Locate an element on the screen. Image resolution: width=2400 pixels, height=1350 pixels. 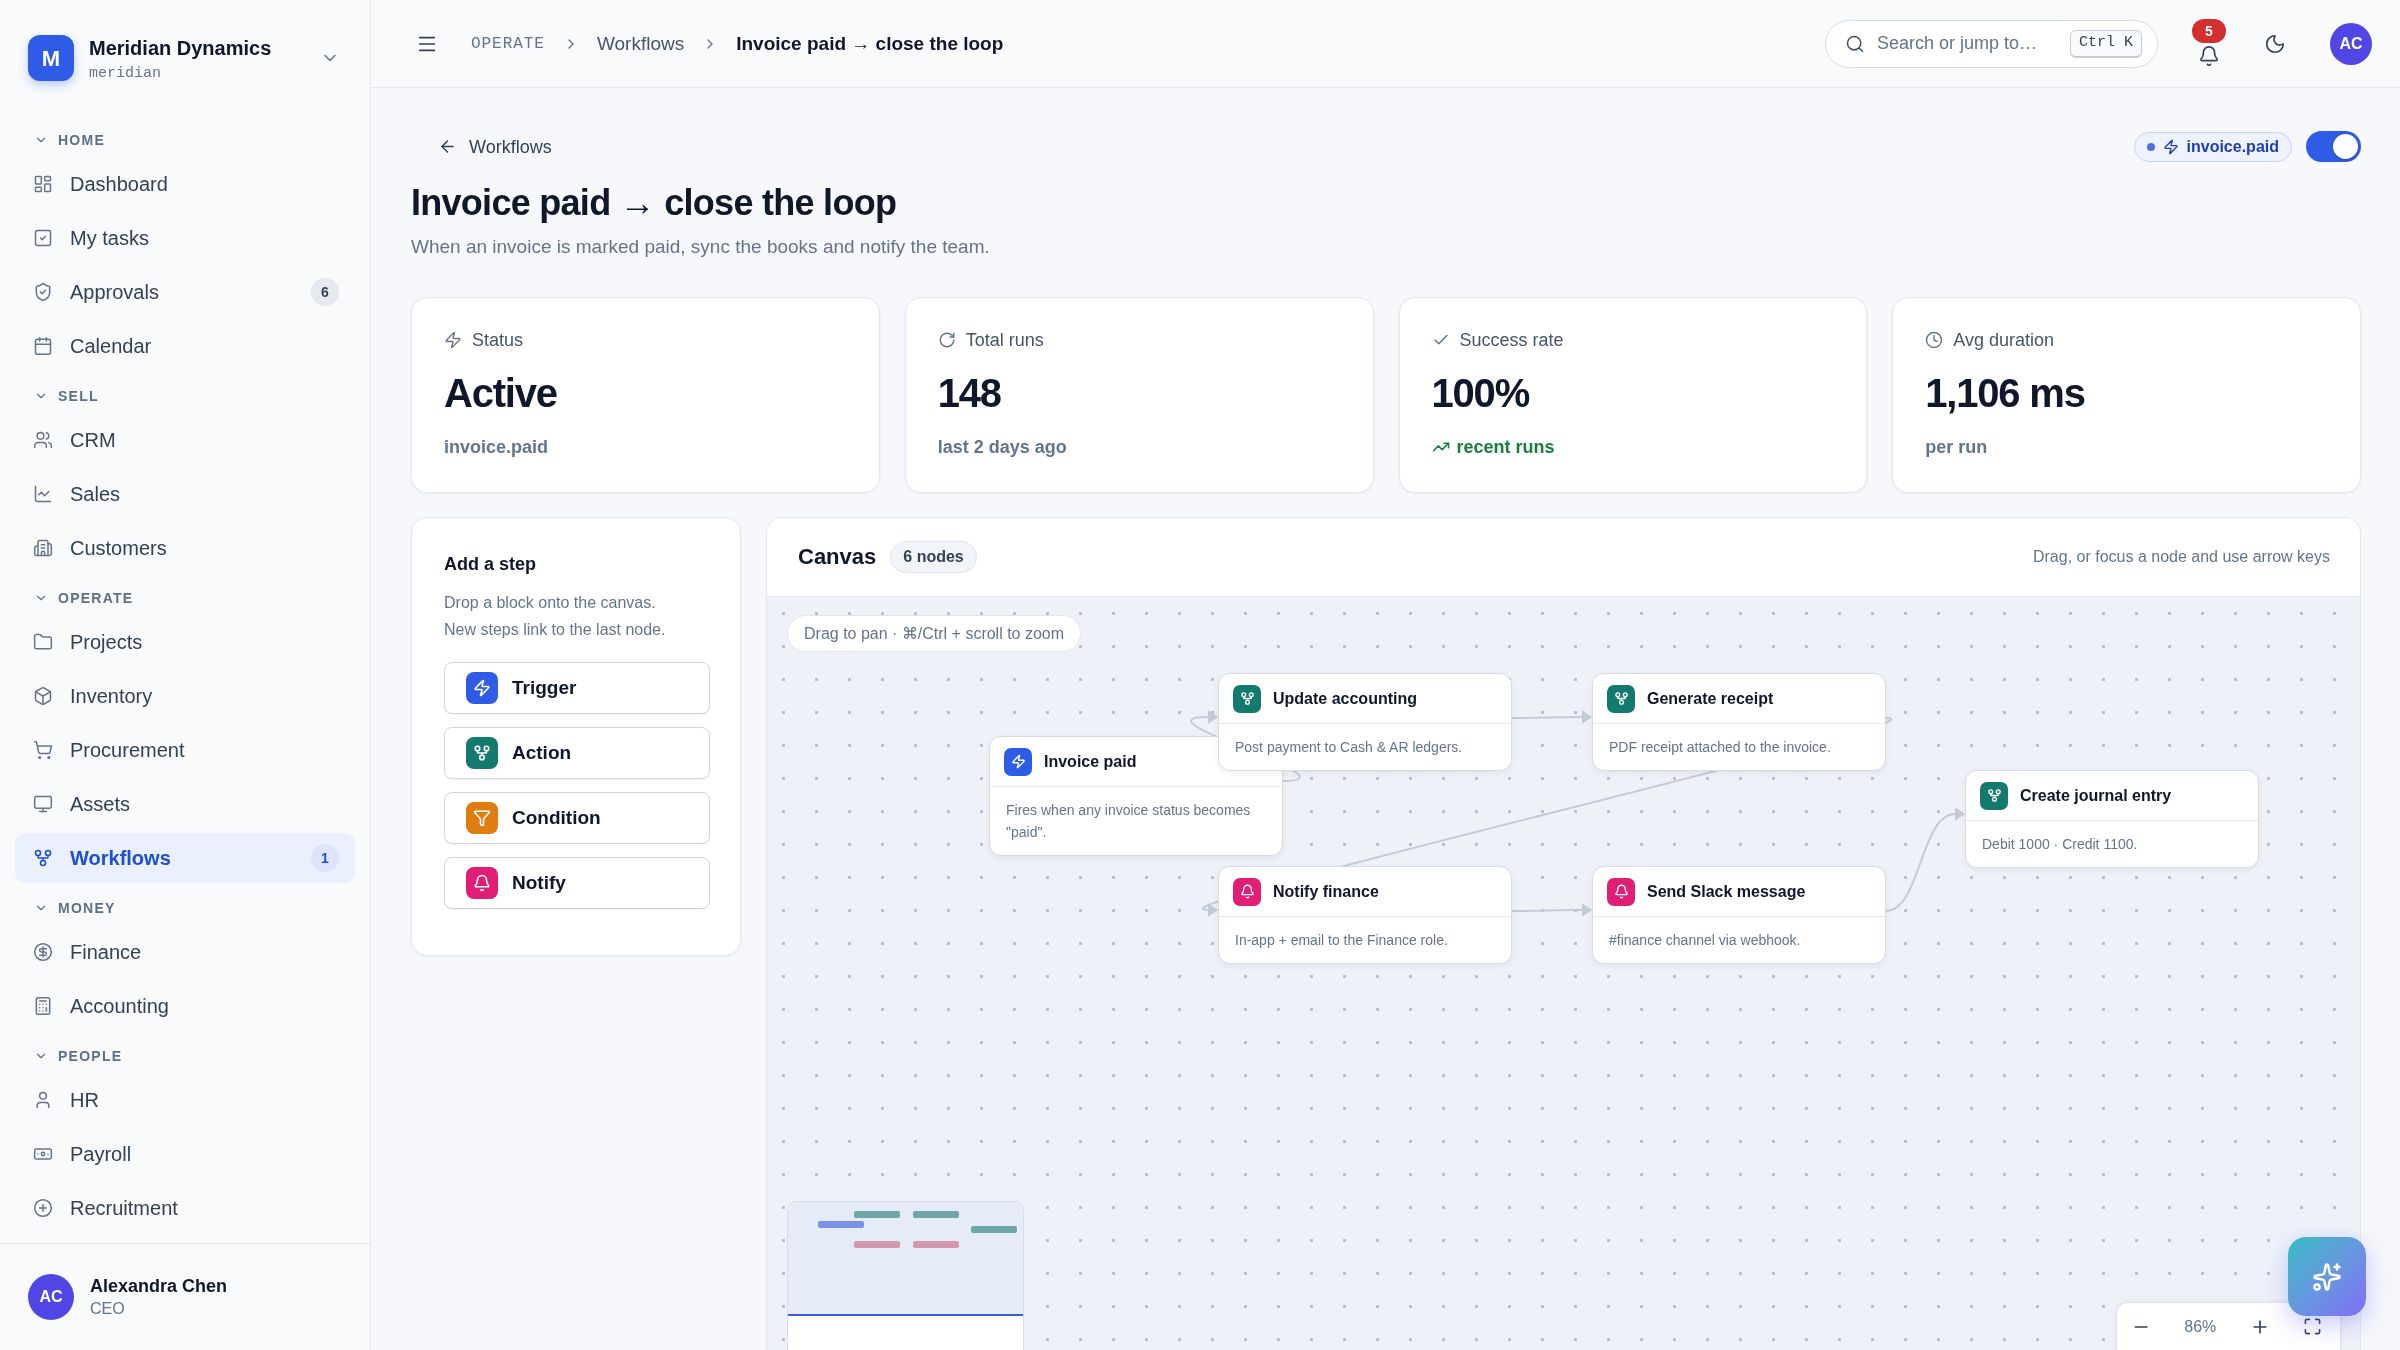
nav-item: Workflows 1 is located at coordinates (185, 858).